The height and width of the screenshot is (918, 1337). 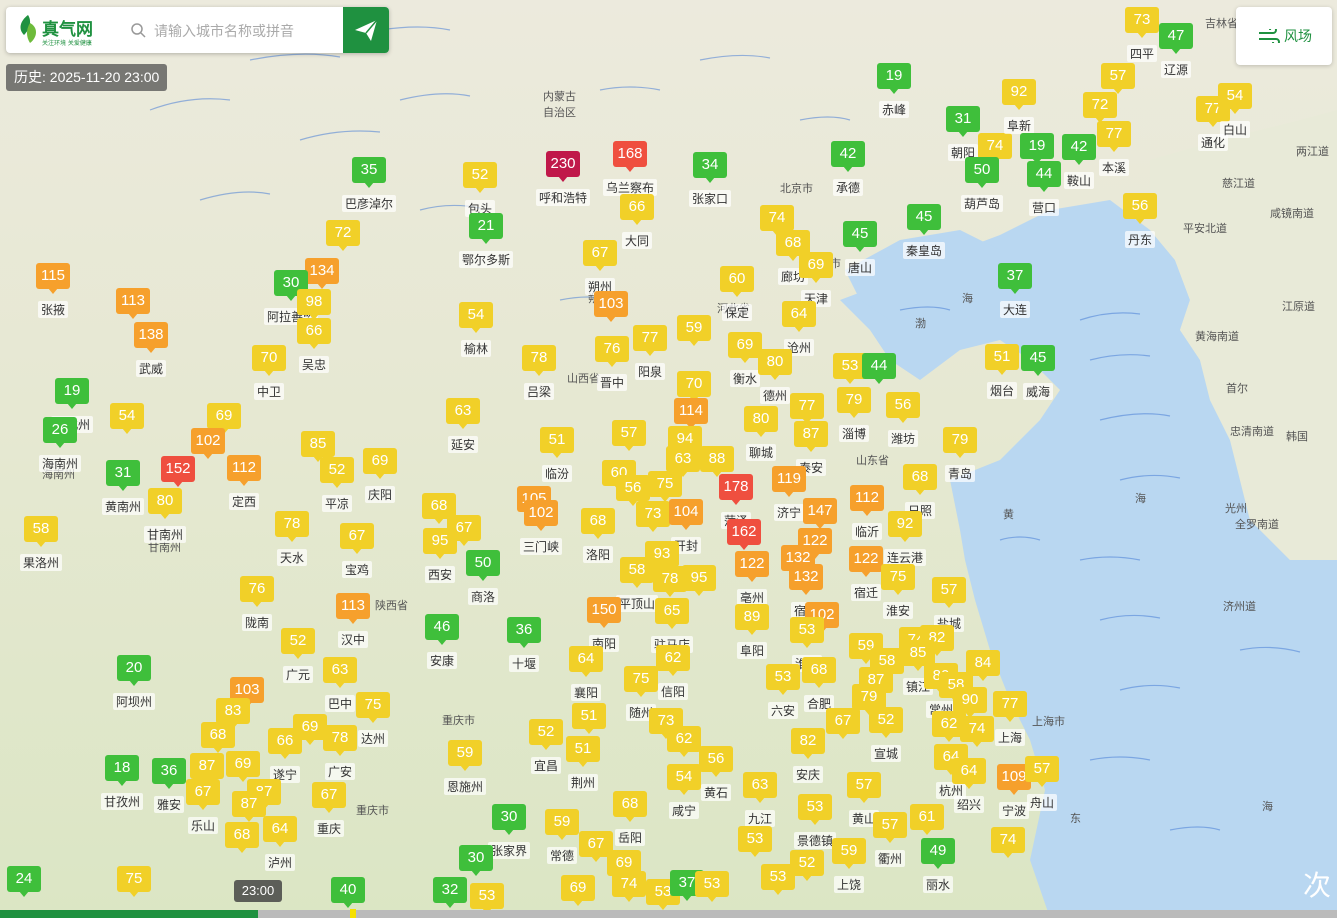 What do you see at coordinates (894, 80) in the screenshot?
I see `aqi-marker: 19` at bounding box center [894, 80].